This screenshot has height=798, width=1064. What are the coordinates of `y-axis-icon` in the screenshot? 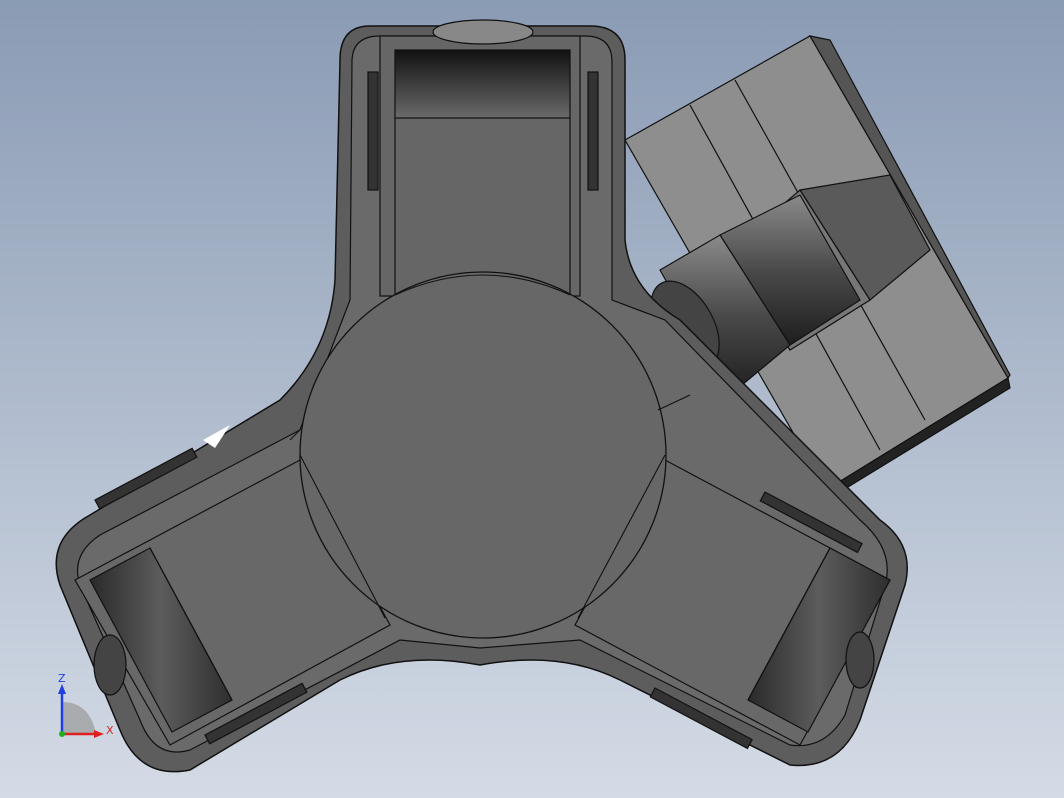 It's located at (62, 734).